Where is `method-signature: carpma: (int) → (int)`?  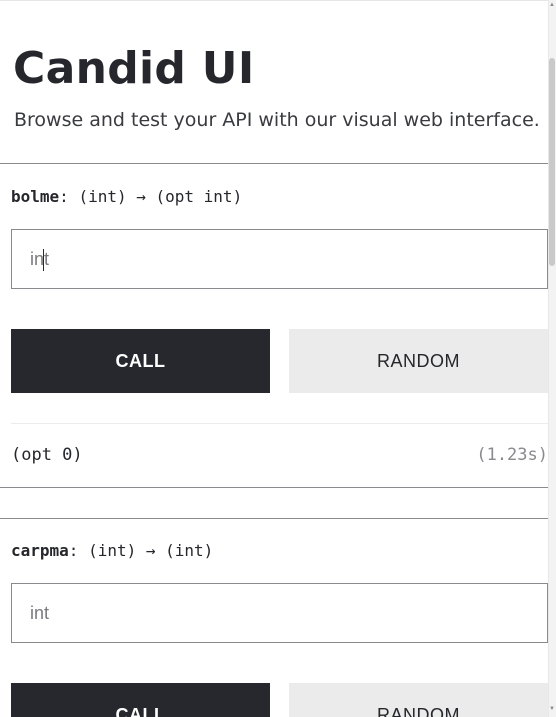 method-signature: carpma: (int) → (int) is located at coordinates (112, 550).